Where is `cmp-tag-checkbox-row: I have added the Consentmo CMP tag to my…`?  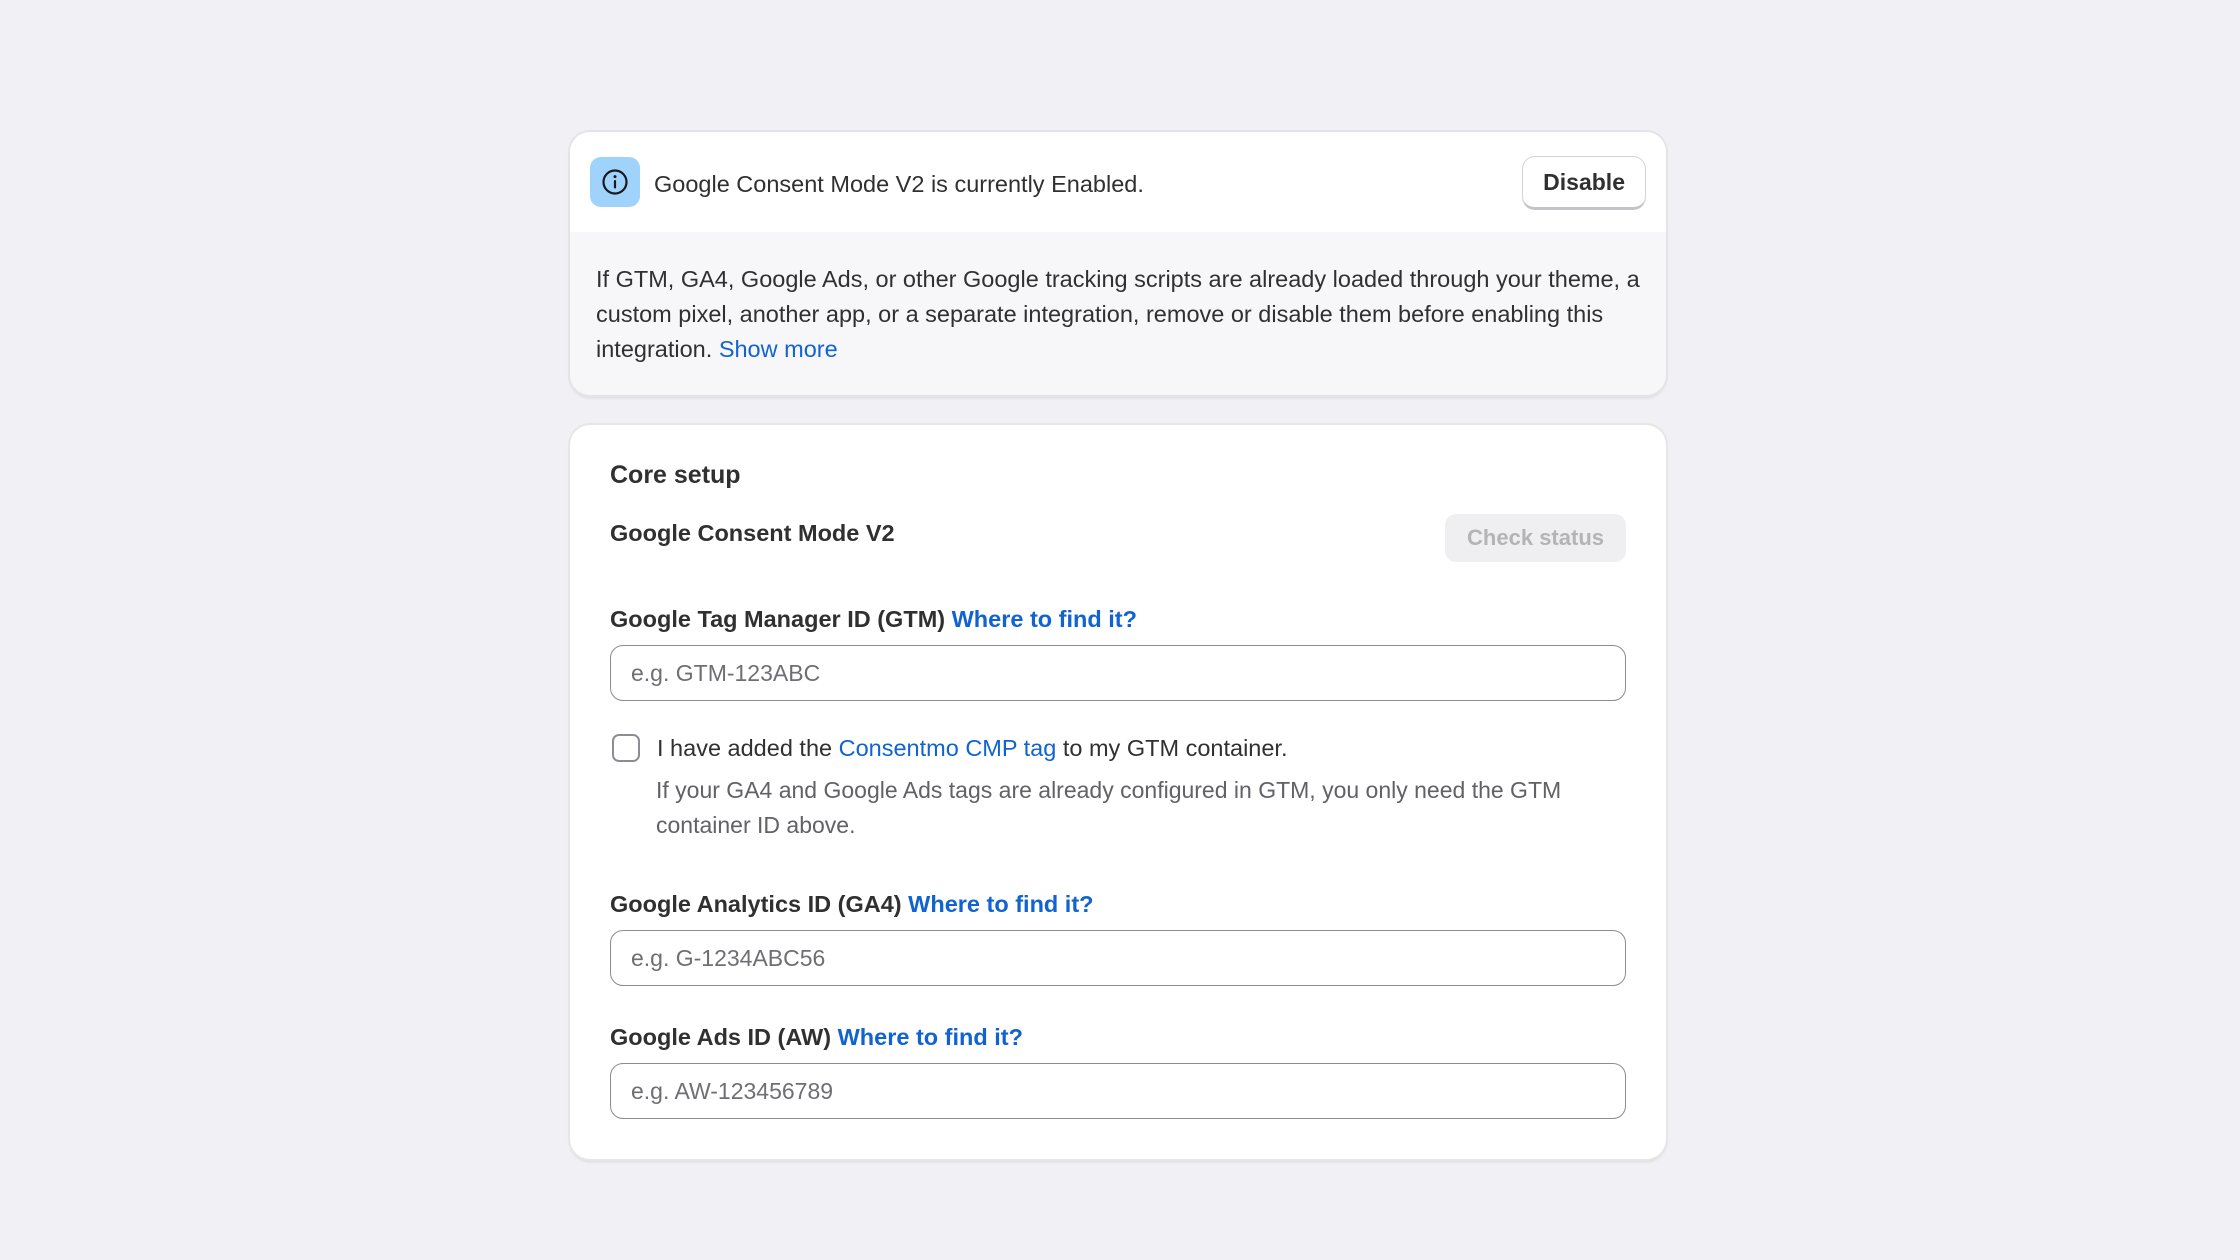 cmp-tag-checkbox-row: I have added the Consentmo CMP tag to my… is located at coordinates (1118, 748).